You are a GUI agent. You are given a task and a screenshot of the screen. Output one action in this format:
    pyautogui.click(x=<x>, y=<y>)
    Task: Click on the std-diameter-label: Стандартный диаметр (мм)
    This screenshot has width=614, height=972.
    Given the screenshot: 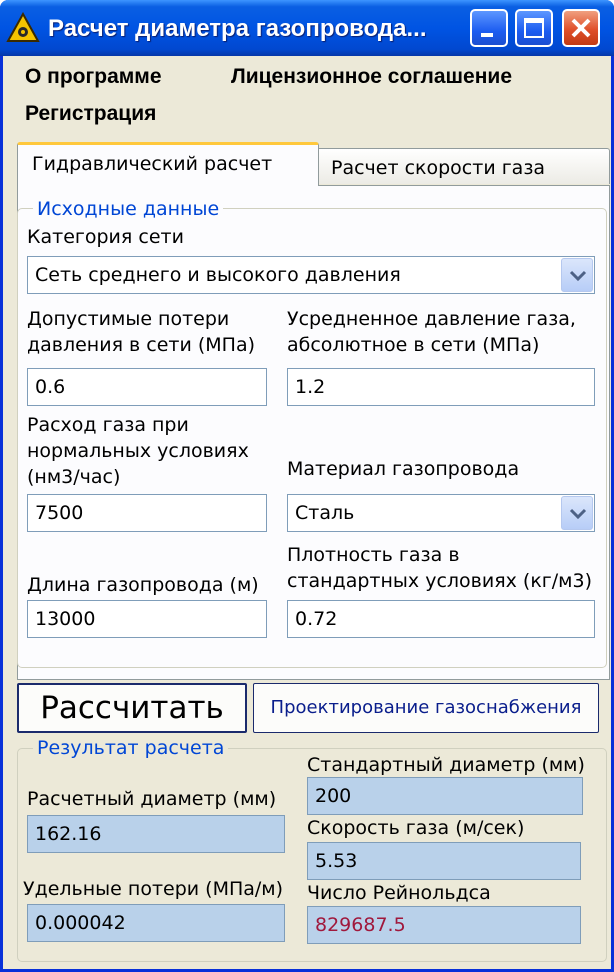 What is the action you would take?
    pyautogui.click(x=446, y=765)
    